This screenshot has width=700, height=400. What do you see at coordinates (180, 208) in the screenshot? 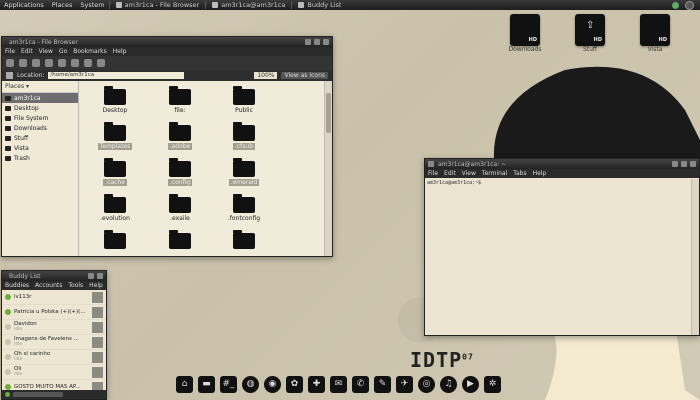
I see `file-item-exaile: .exaile` at bounding box center [180, 208].